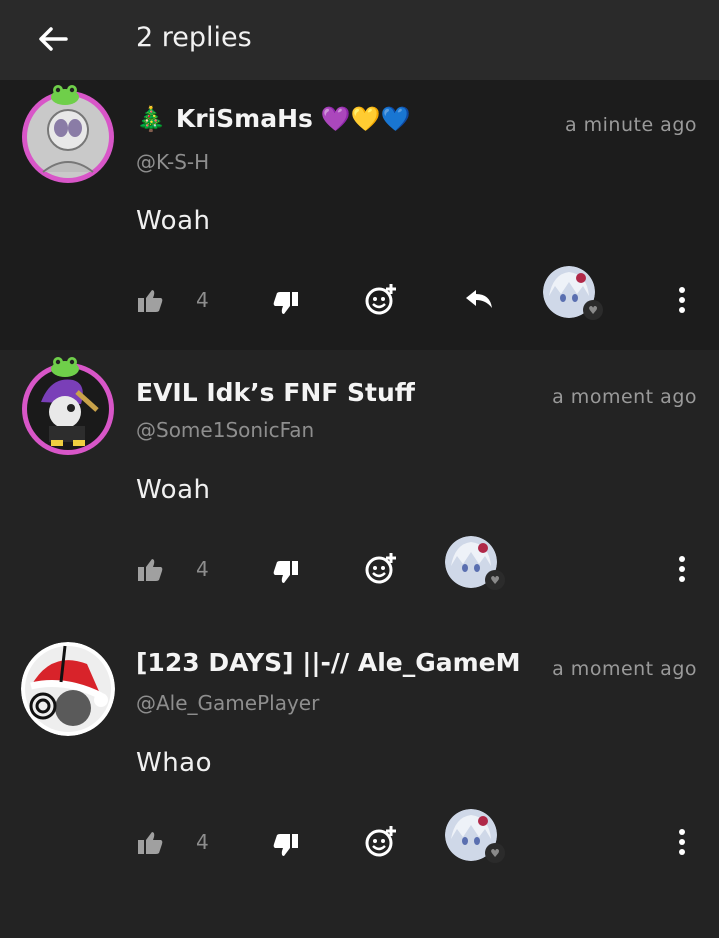  What do you see at coordinates (172, 162) in the screenshot?
I see `author-handle: @K-S-H` at bounding box center [172, 162].